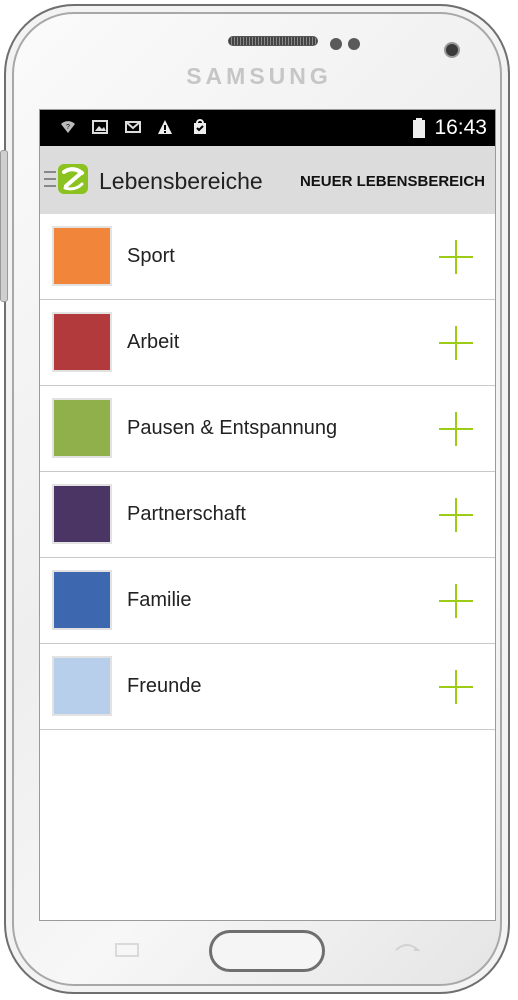  What do you see at coordinates (259, 76) in the screenshot?
I see `brand-logo: SAMSUNG` at bounding box center [259, 76].